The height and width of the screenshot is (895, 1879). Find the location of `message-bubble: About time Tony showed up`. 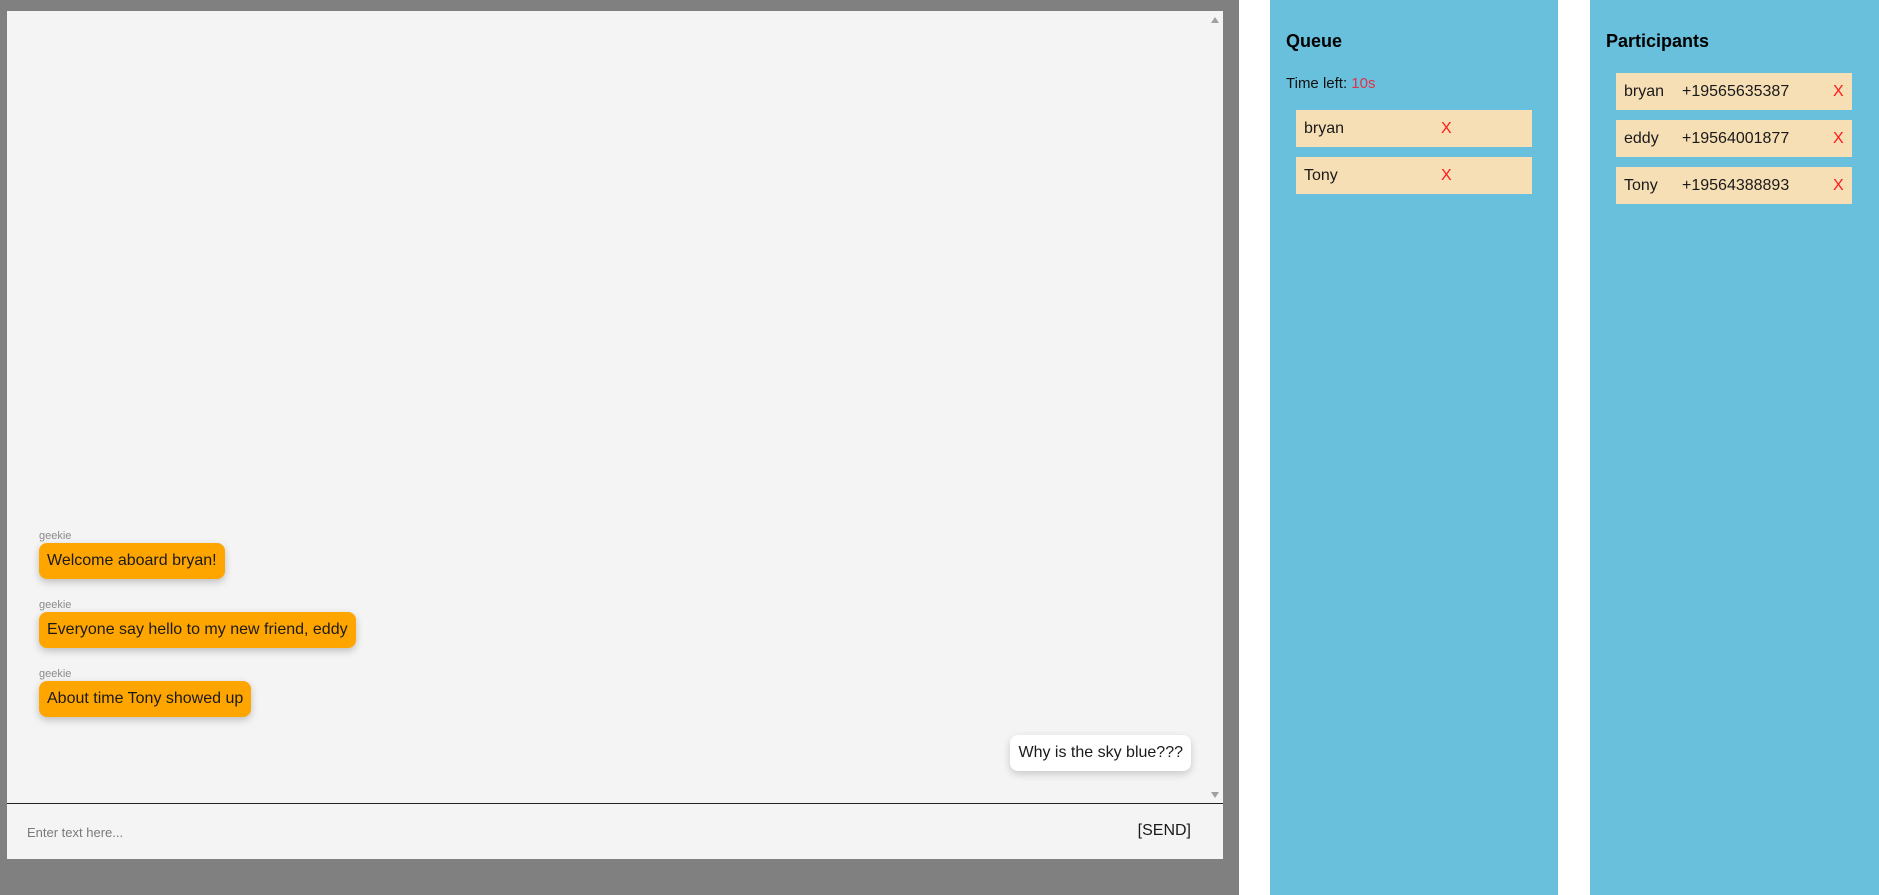

message-bubble: About time Tony showed up is located at coordinates (145, 699).